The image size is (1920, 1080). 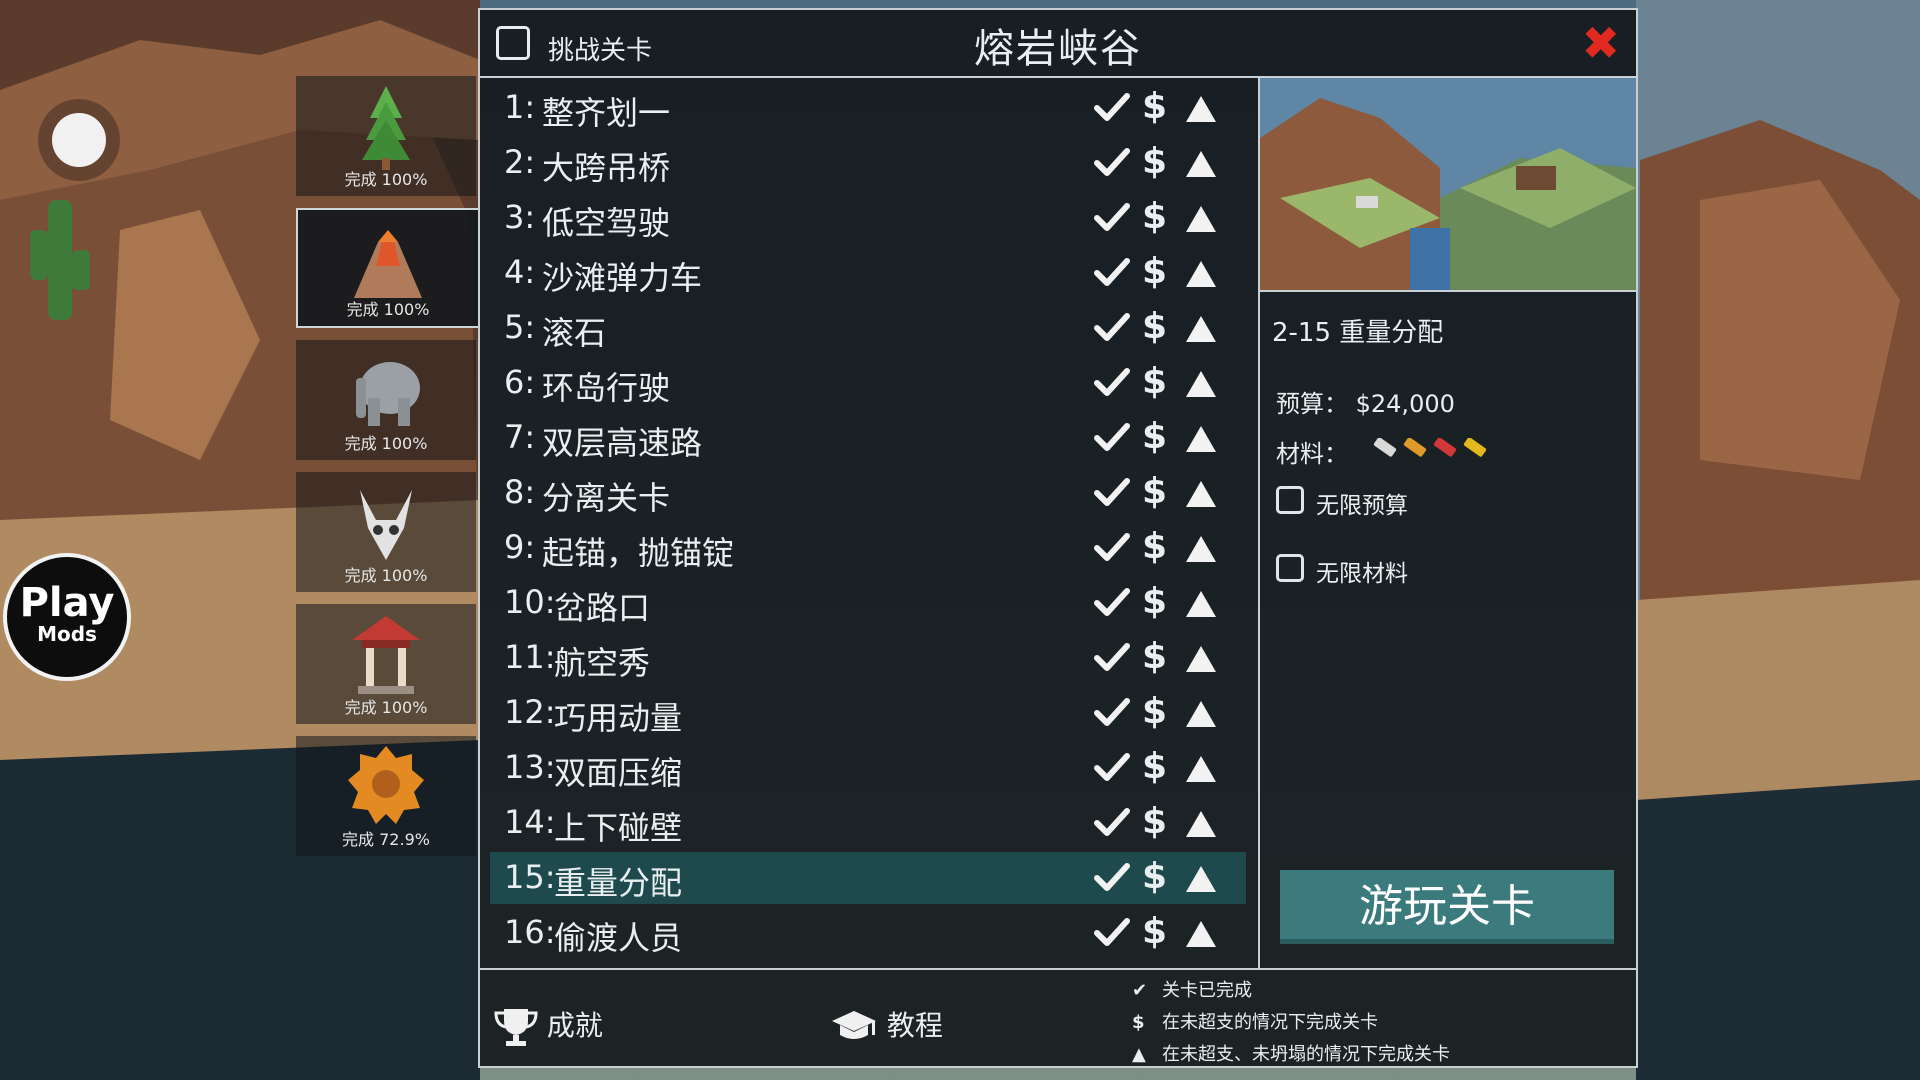 I want to click on level-row-4: 4: 沙滩弹力车 $, so click(x=868, y=273).